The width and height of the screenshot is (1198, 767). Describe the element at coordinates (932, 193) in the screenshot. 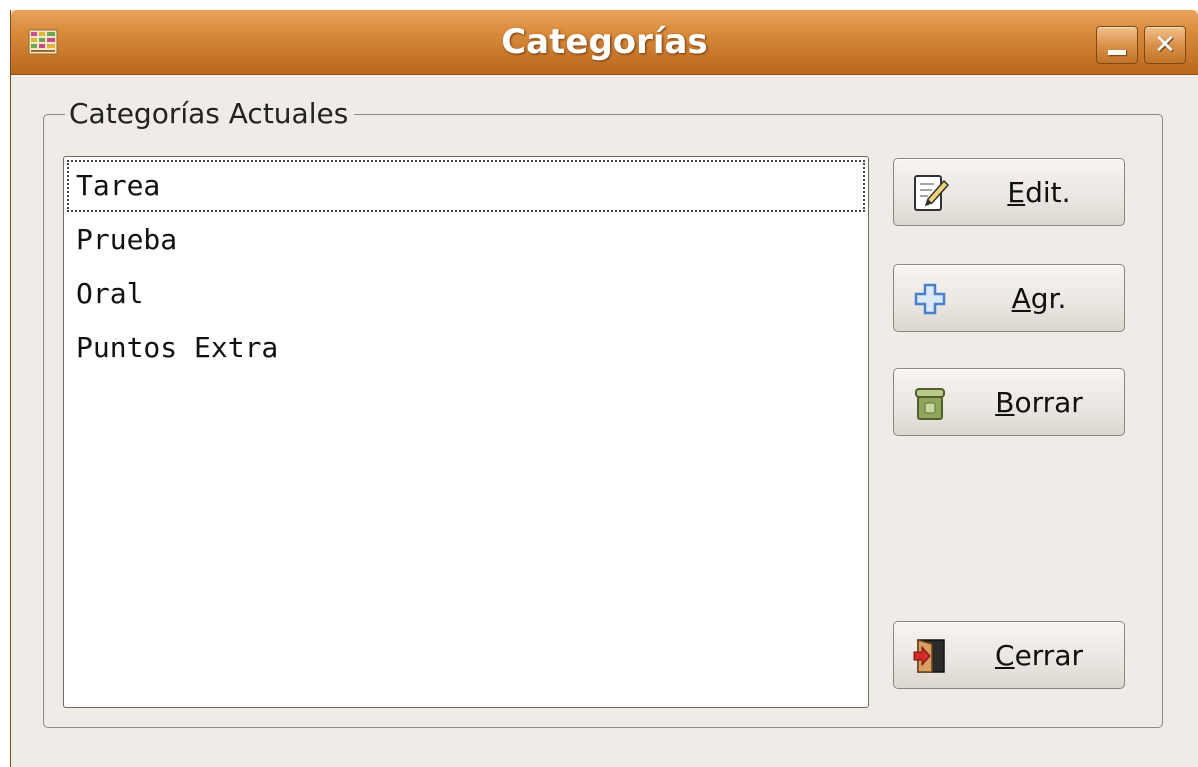

I see `edit-document-icon` at that location.